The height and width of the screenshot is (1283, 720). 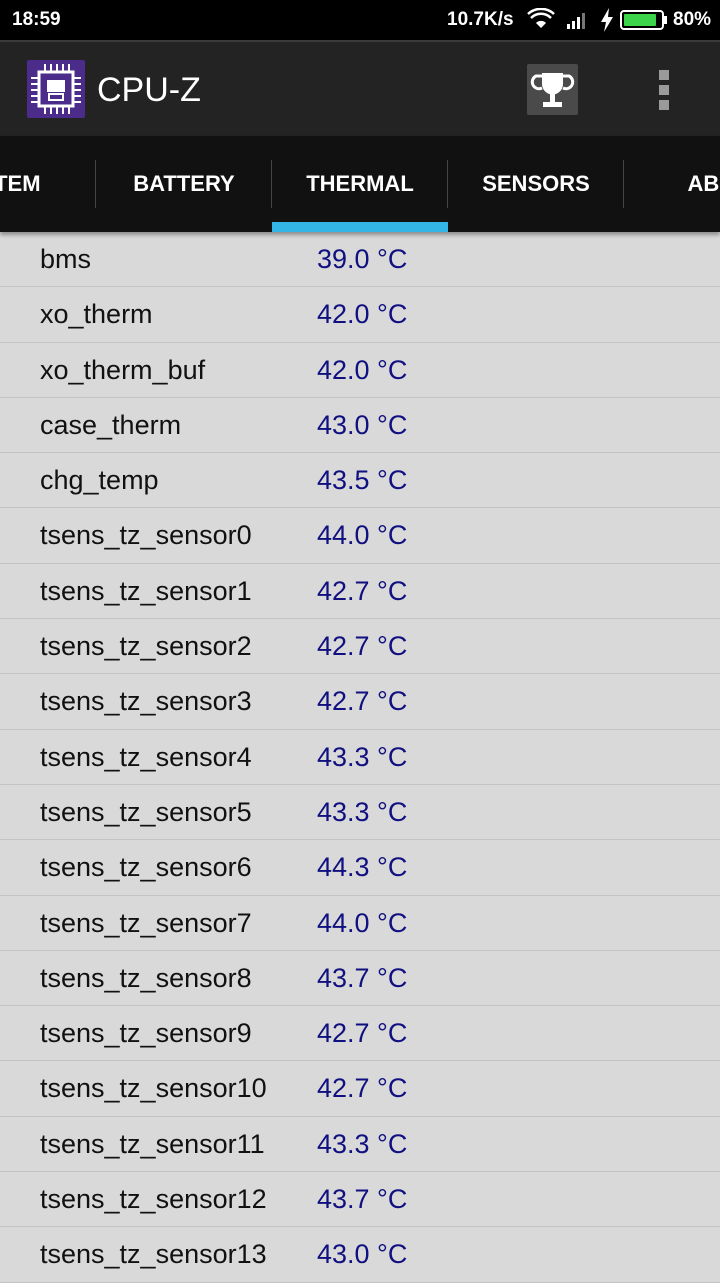 I want to click on trophy-icon, so click(x=552, y=90).